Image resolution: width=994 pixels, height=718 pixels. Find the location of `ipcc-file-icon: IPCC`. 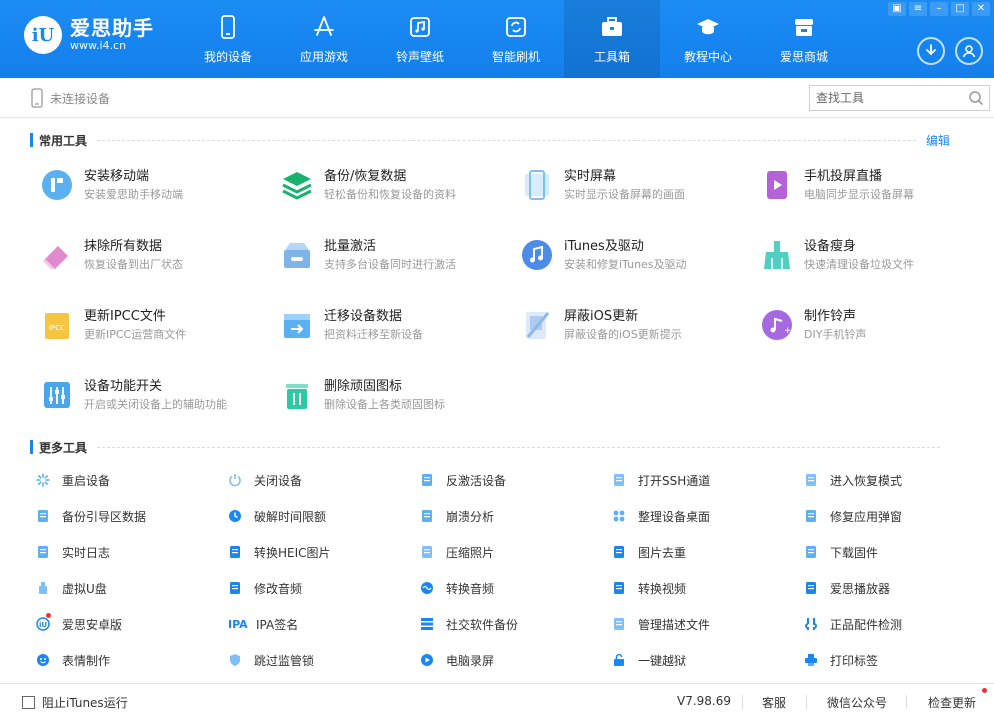

ipcc-file-icon: IPCC is located at coordinates (57, 325).